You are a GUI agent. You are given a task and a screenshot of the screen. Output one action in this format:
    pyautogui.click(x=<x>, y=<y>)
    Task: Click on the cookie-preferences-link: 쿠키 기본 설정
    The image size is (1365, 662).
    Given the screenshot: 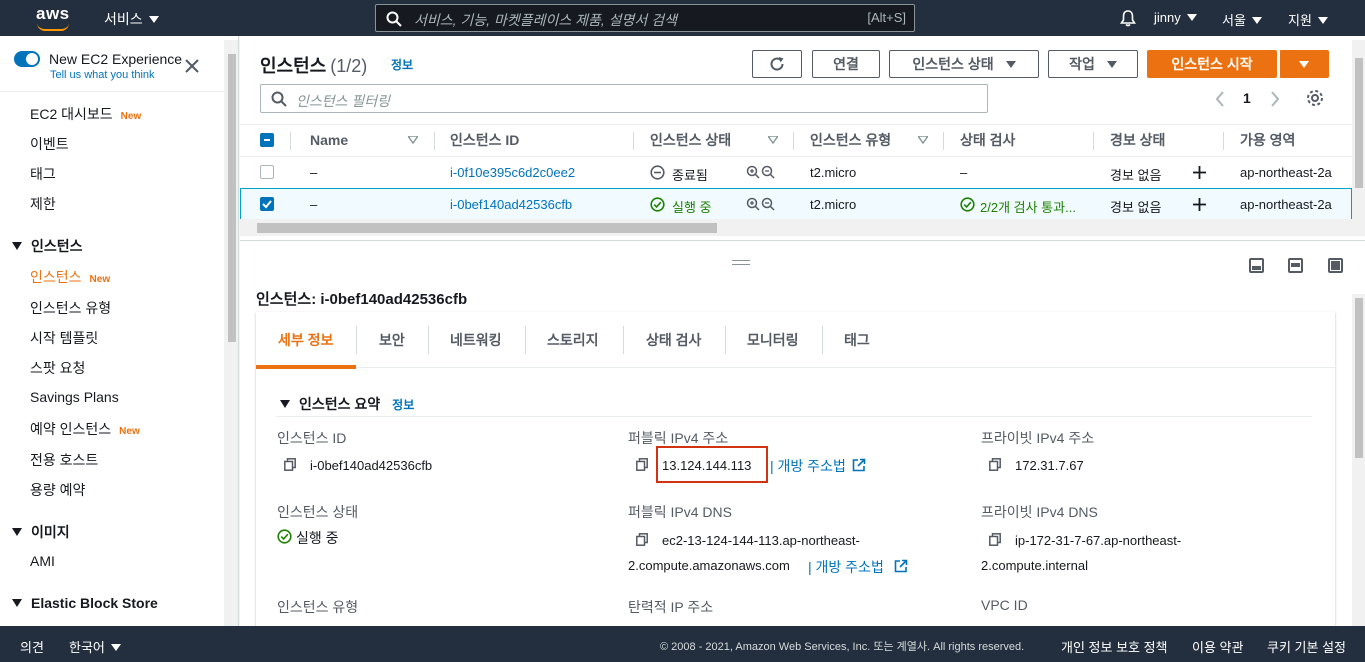 What is the action you would take?
    pyautogui.click(x=1306, y=646)
    